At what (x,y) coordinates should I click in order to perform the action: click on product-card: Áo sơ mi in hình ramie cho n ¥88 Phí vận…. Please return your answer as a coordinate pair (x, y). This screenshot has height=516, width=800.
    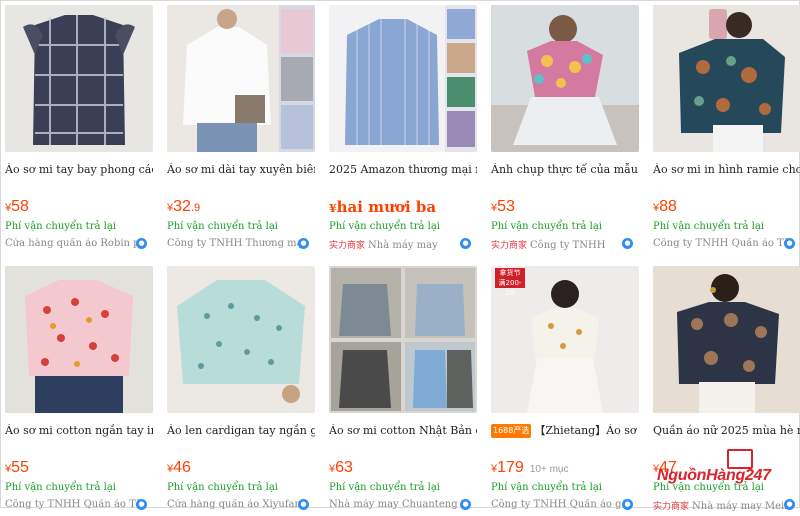
    Looking at the image, I should click on (726, 130).